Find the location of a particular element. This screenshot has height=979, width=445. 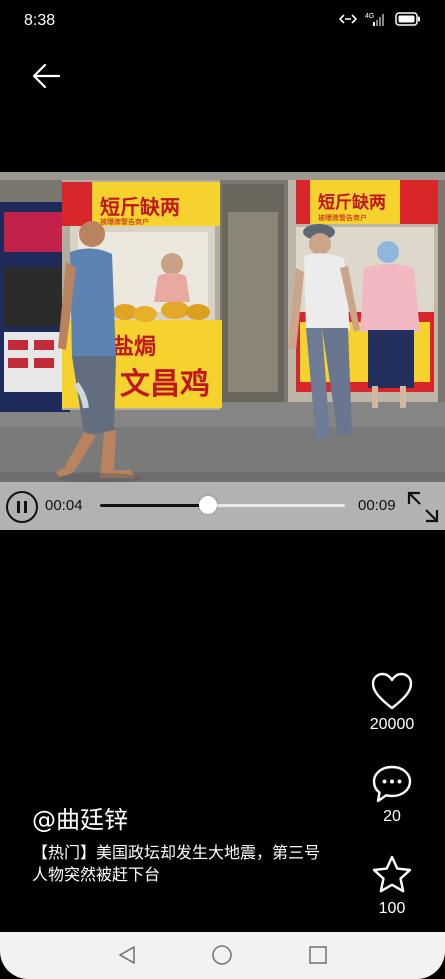

battery-icon is located at coordinates (408, 19).